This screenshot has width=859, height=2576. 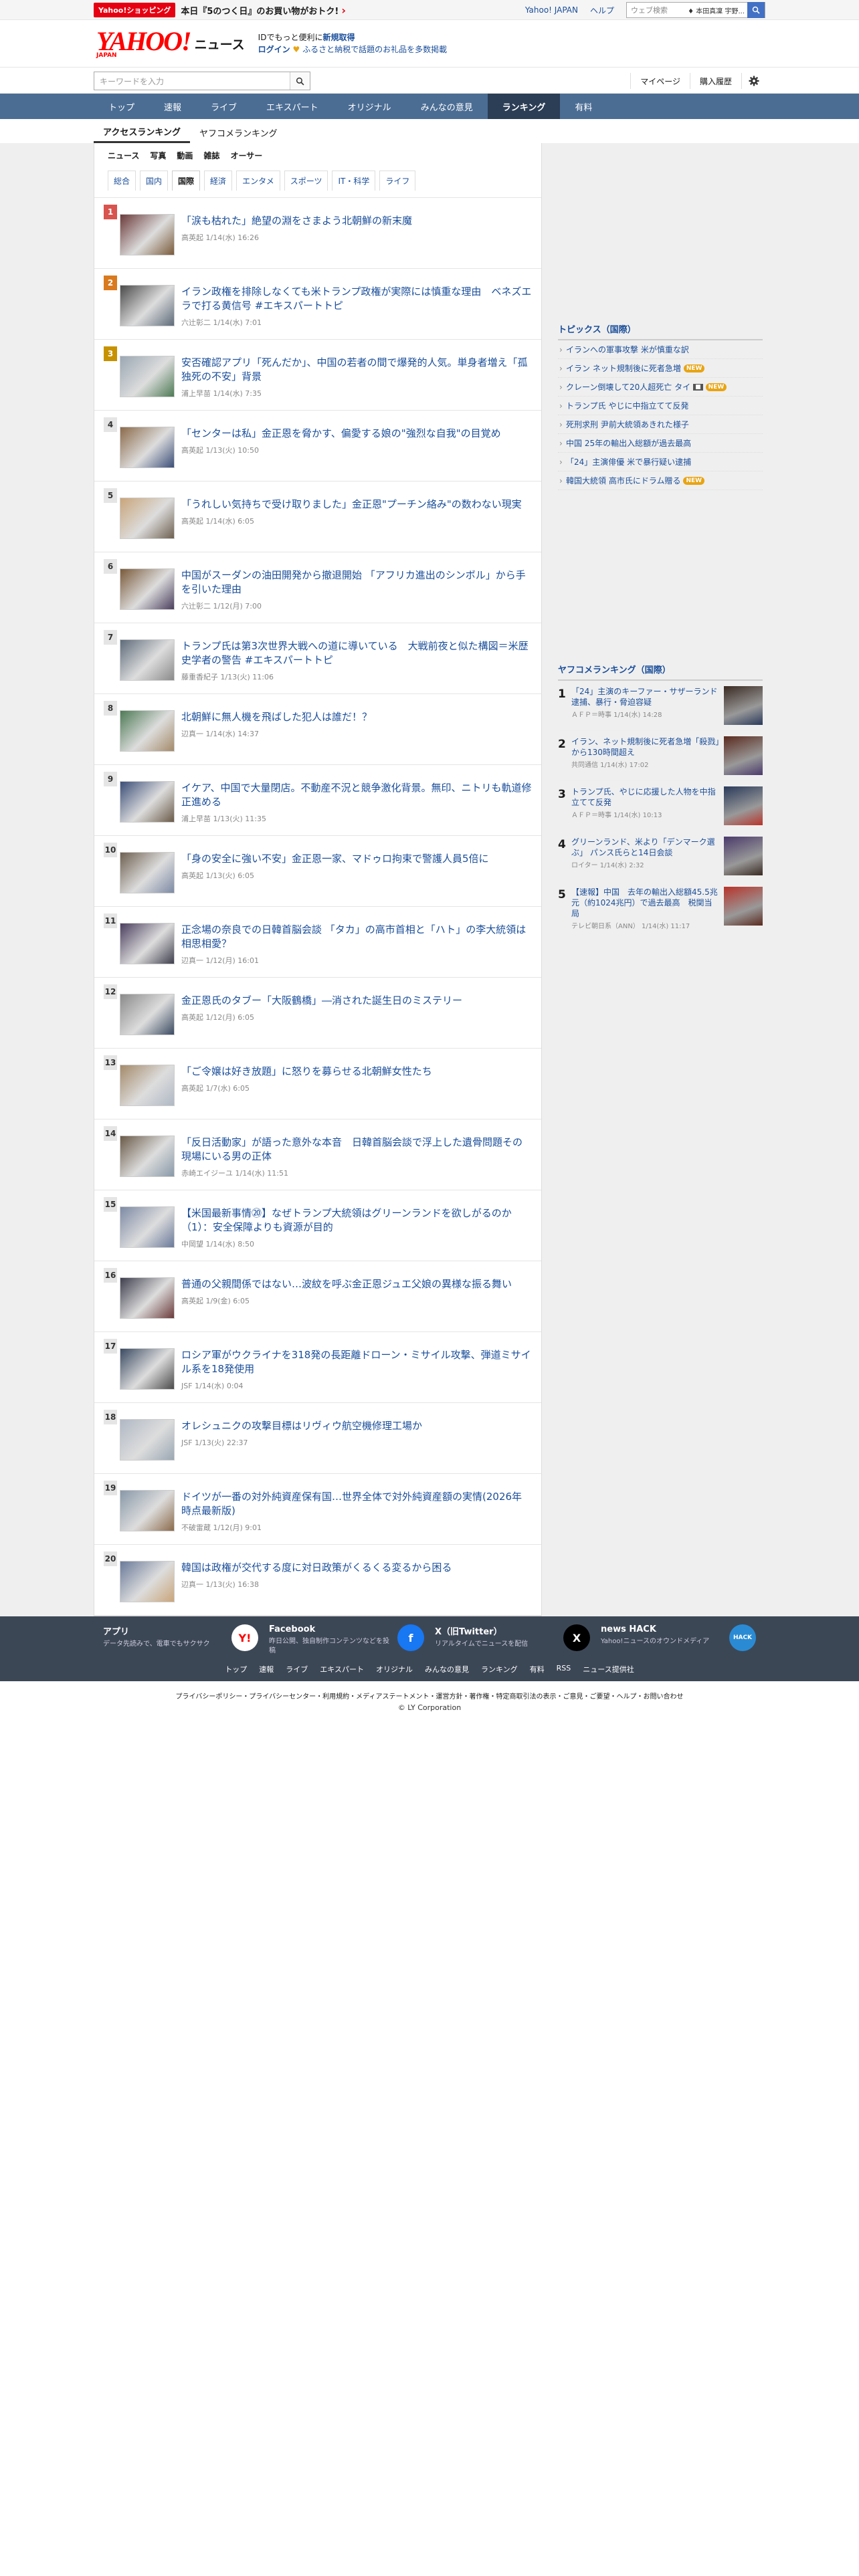 I want to click on topic-item: 韓国大統領 高市氏にドラム贈るNEW, so click(x=660, y=480).